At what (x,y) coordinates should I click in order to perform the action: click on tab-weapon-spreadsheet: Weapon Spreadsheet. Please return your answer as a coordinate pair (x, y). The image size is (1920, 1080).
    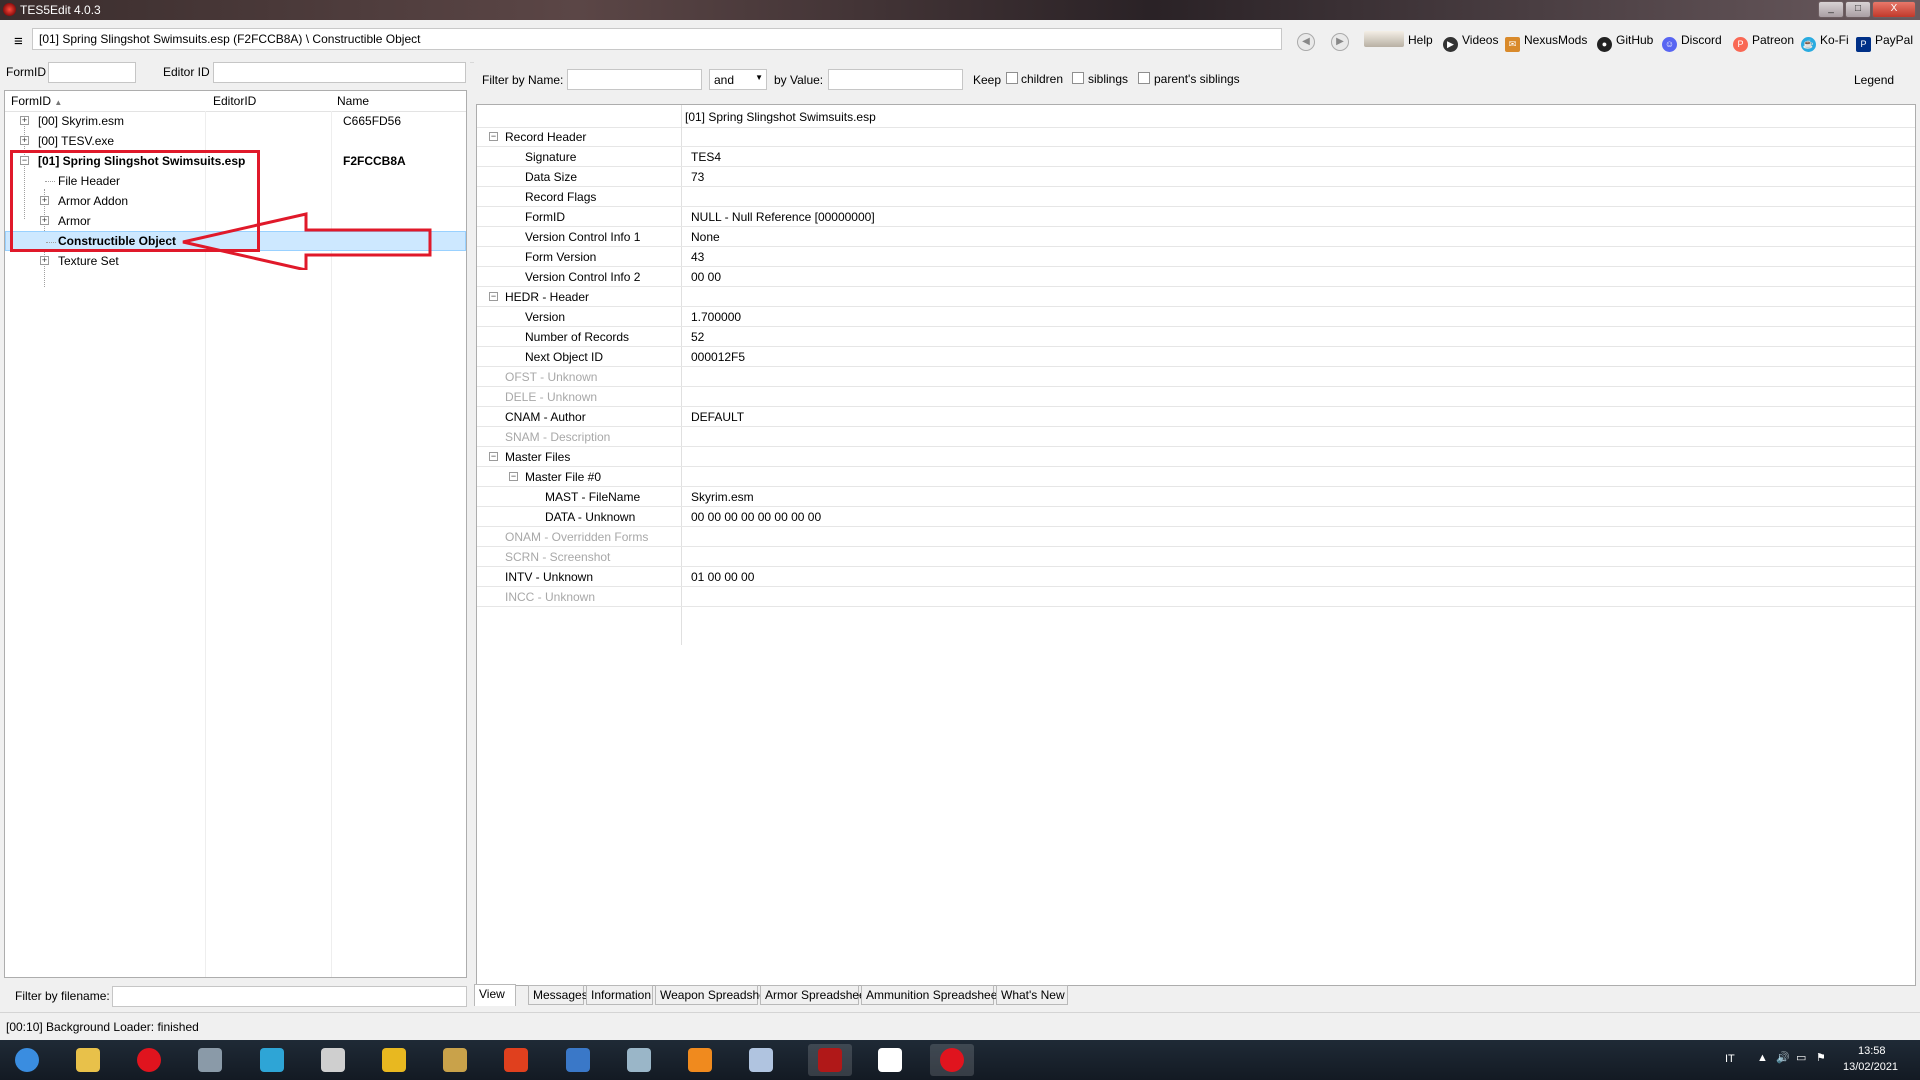
    Looking at the image, I should click on (715, 995).